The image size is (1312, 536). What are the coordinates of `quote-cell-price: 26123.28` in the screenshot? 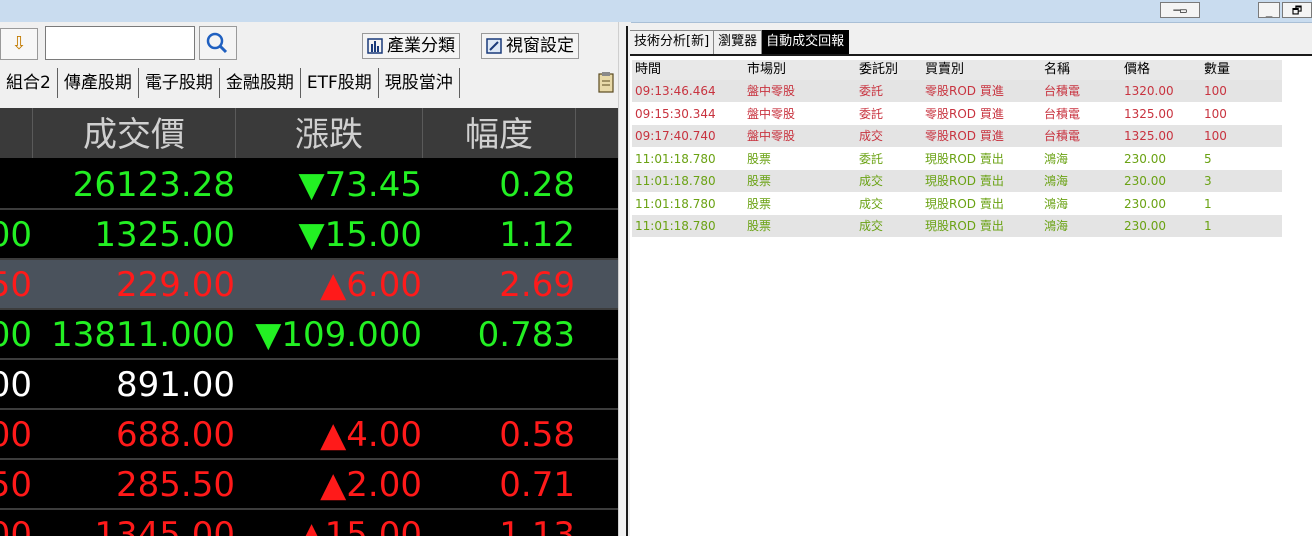 It's located at (153, 185).